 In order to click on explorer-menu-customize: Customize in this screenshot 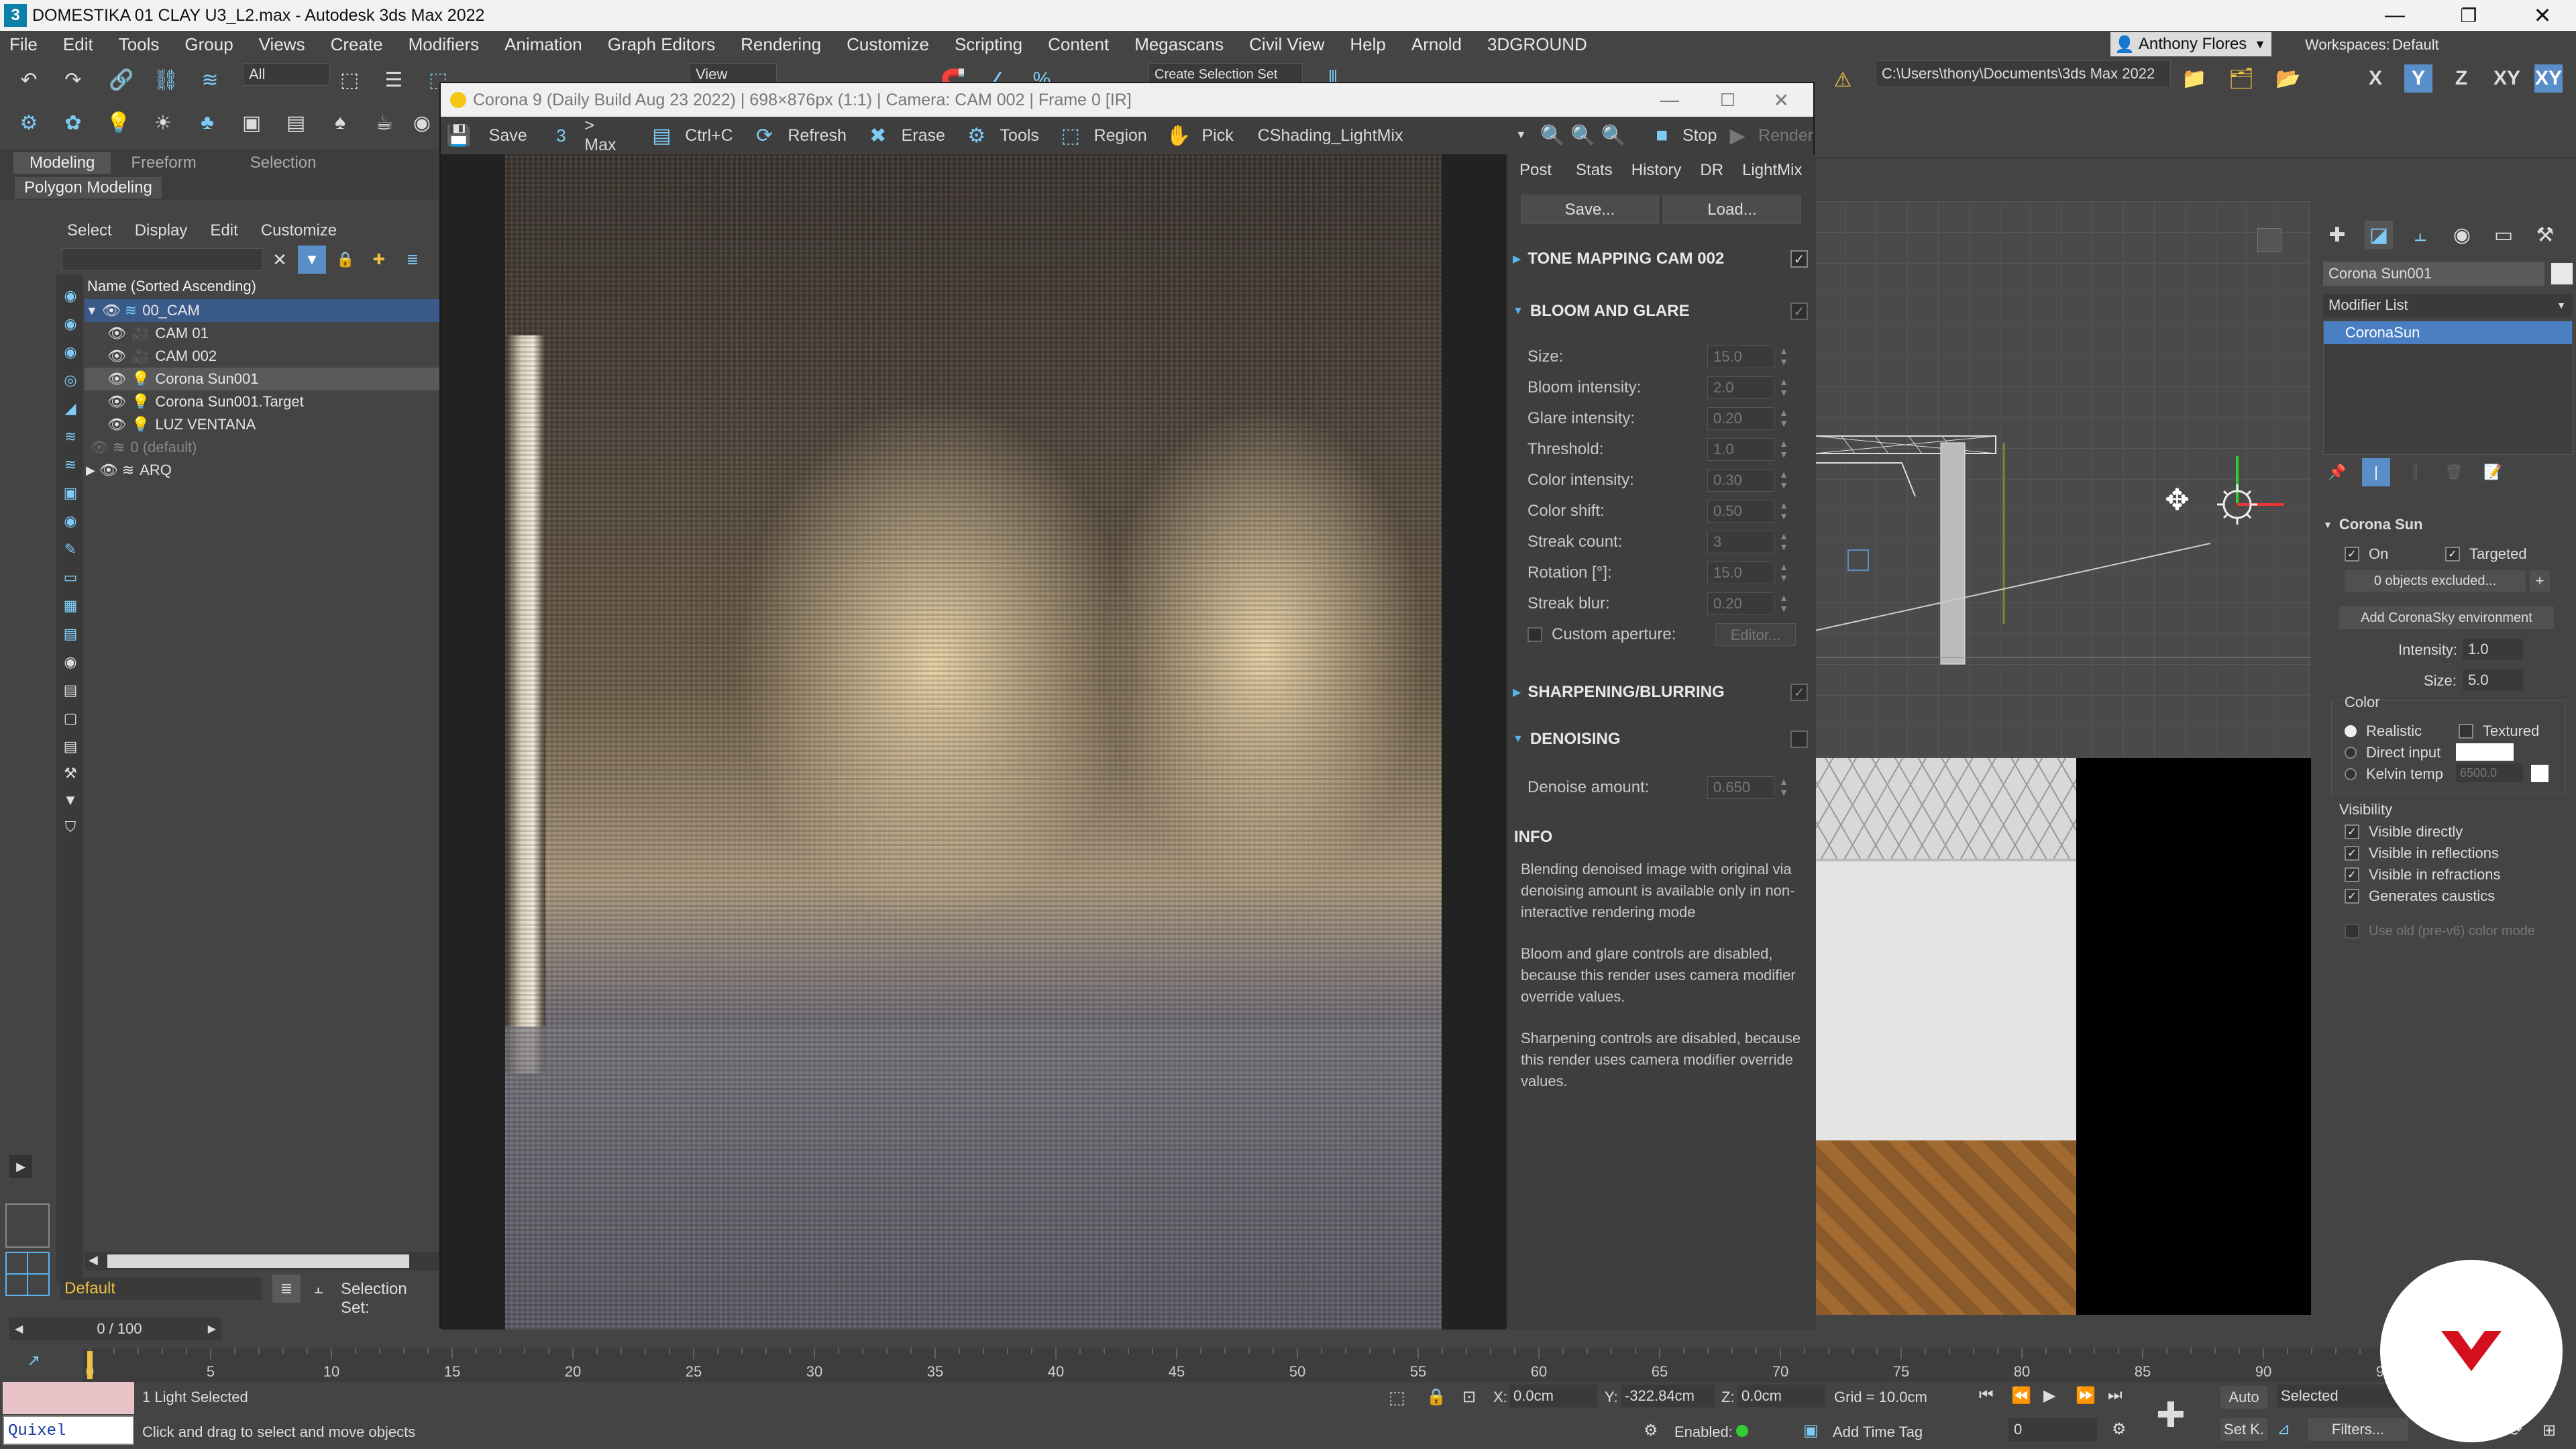, I will do `click(299, 230)`.